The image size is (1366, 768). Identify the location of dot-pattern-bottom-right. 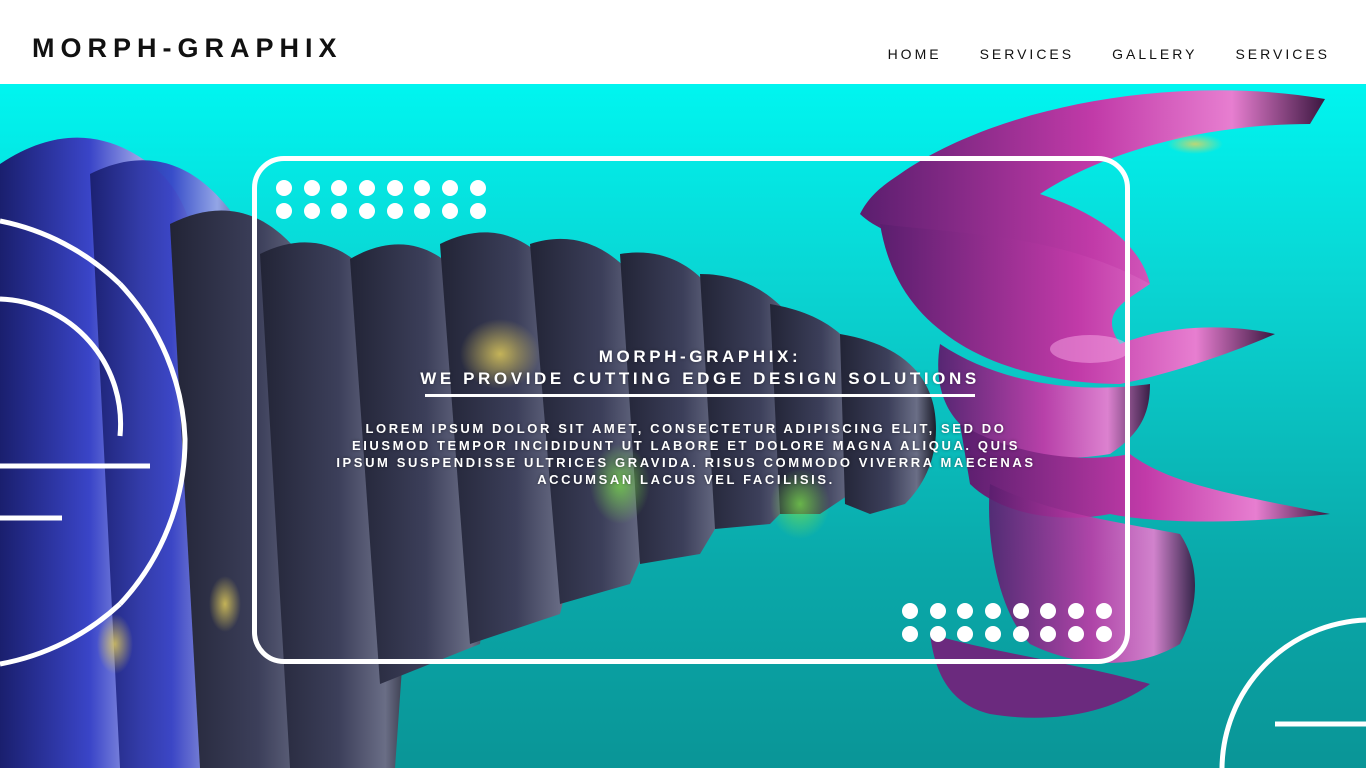
(1007, 622).